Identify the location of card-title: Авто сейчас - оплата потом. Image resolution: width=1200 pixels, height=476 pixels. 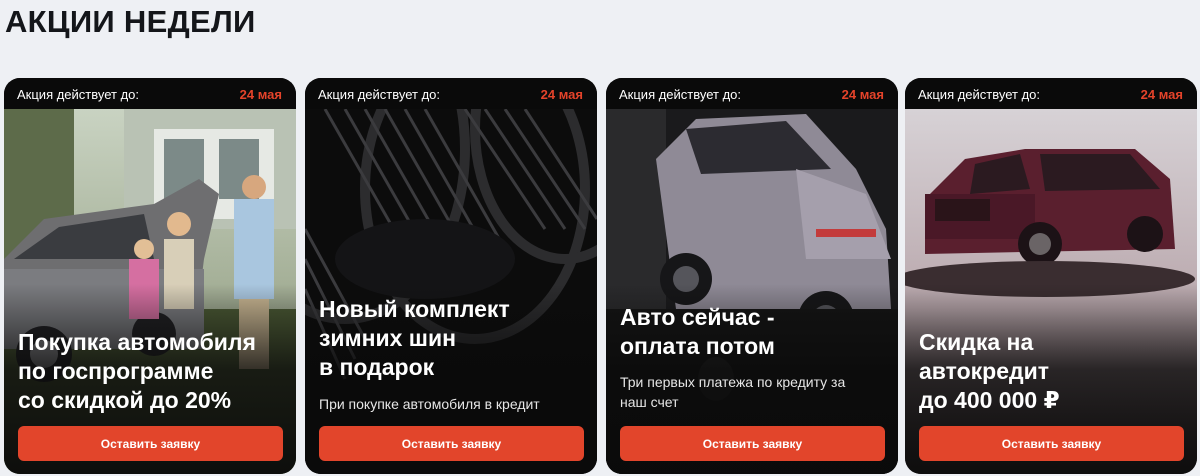
(697, 331).